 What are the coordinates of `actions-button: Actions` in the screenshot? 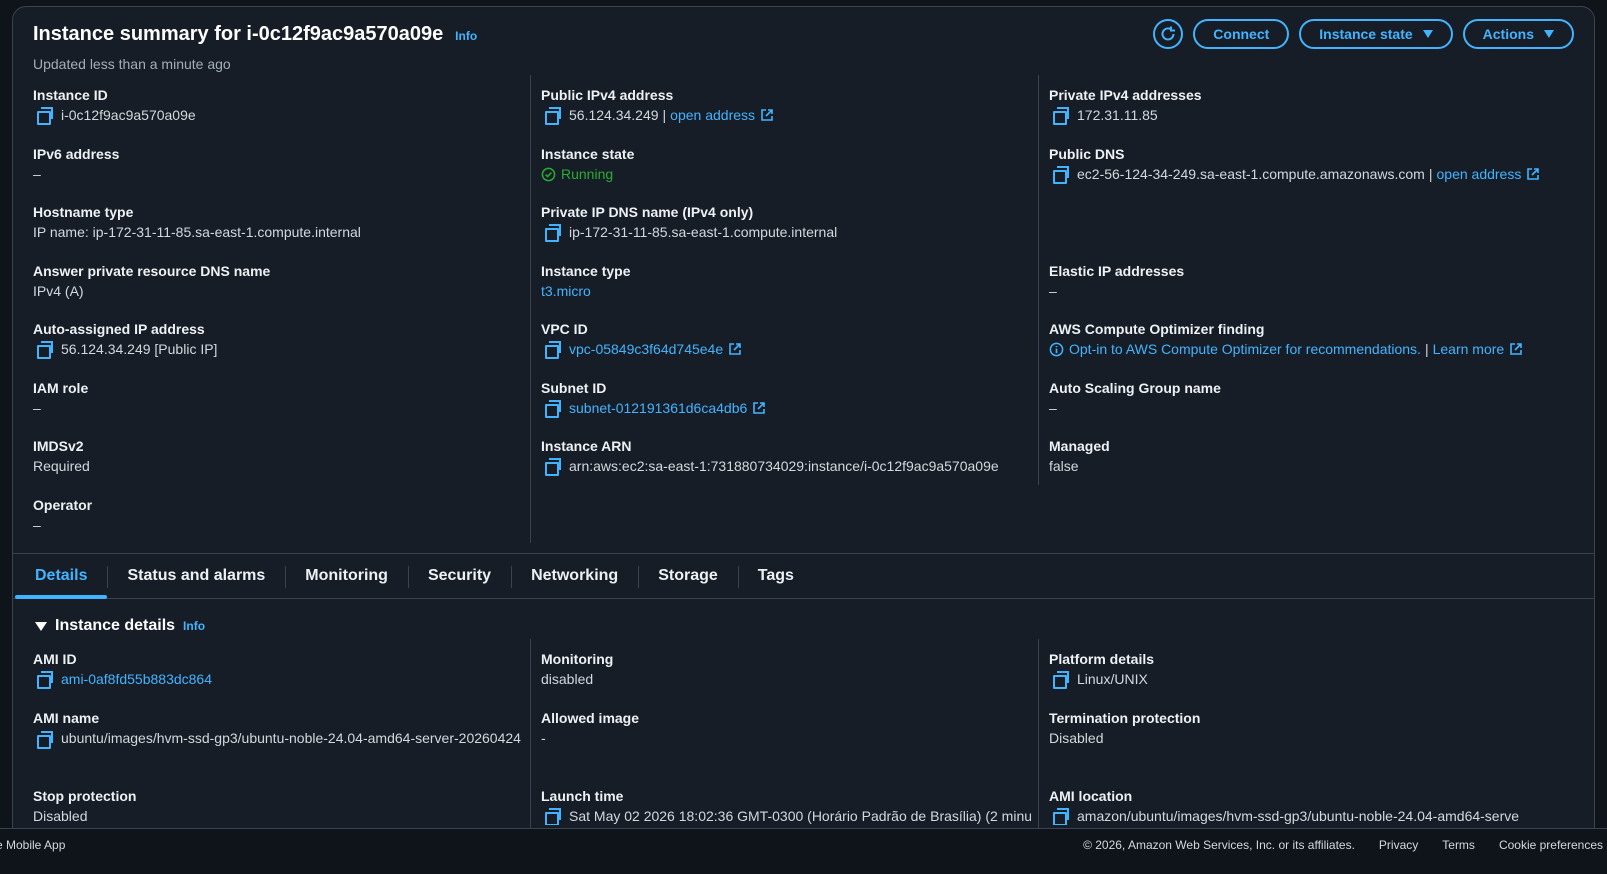 It's located at (1518, 34).